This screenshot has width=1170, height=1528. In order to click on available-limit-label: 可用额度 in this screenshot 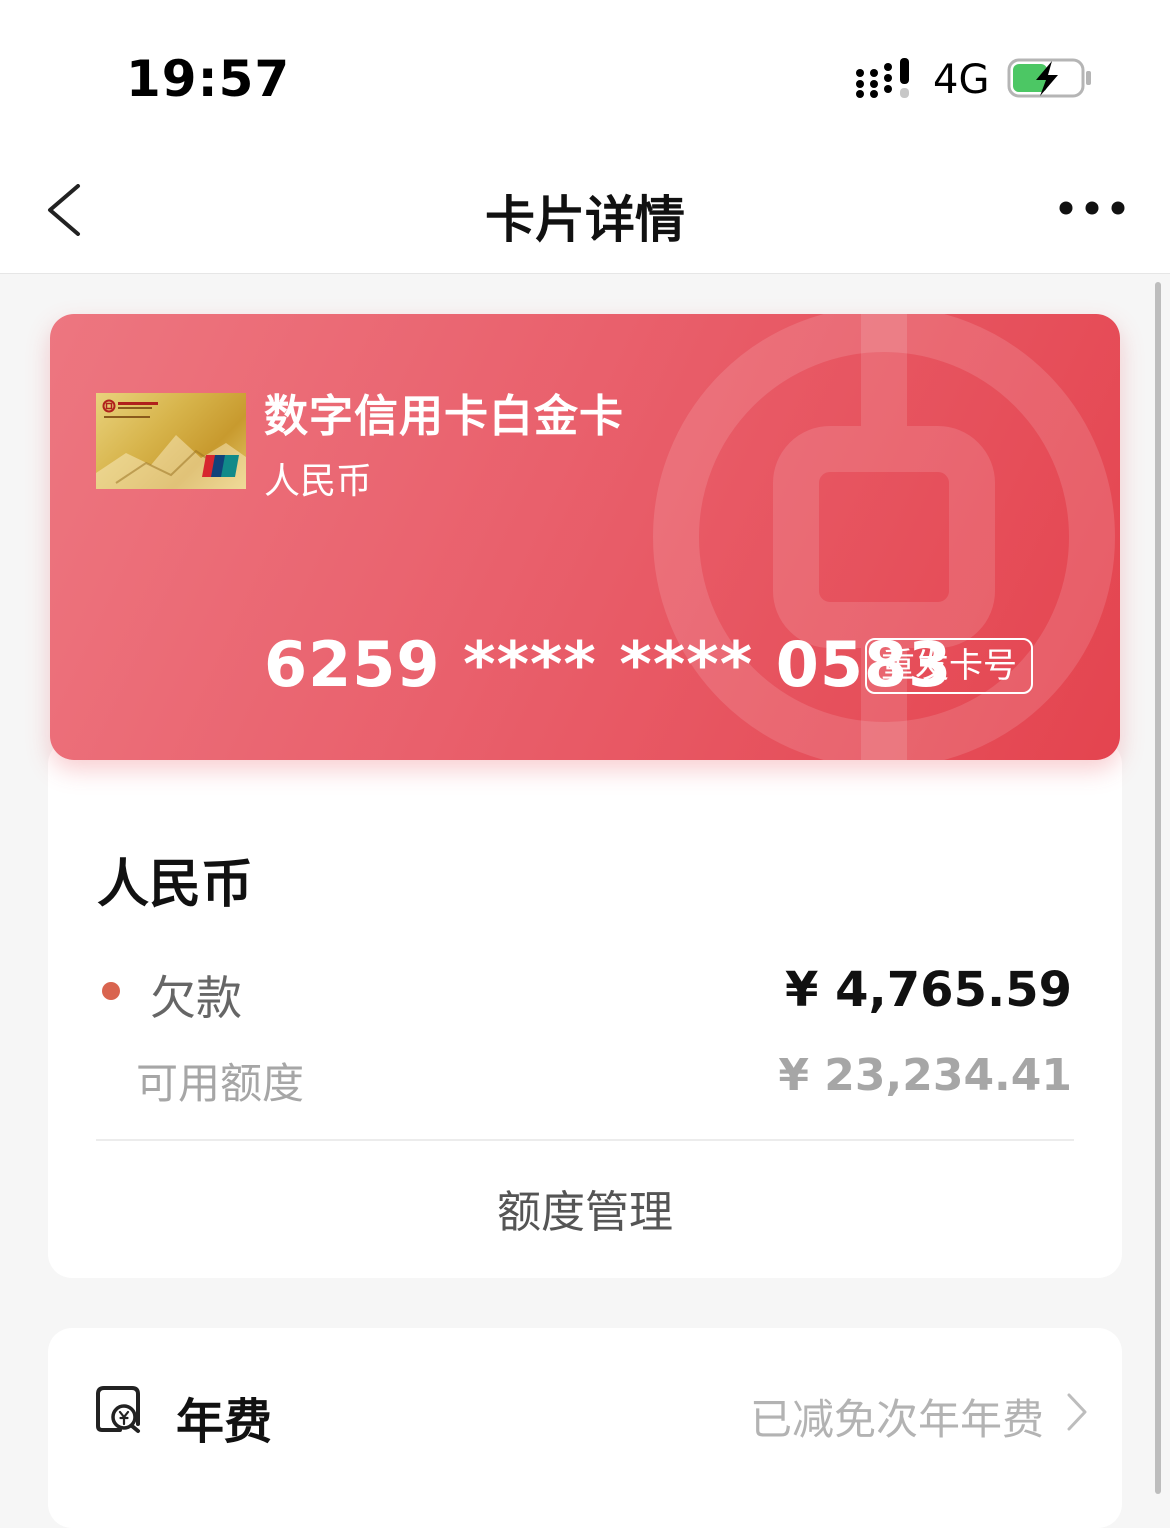, I will do `click(220, 1083)`.